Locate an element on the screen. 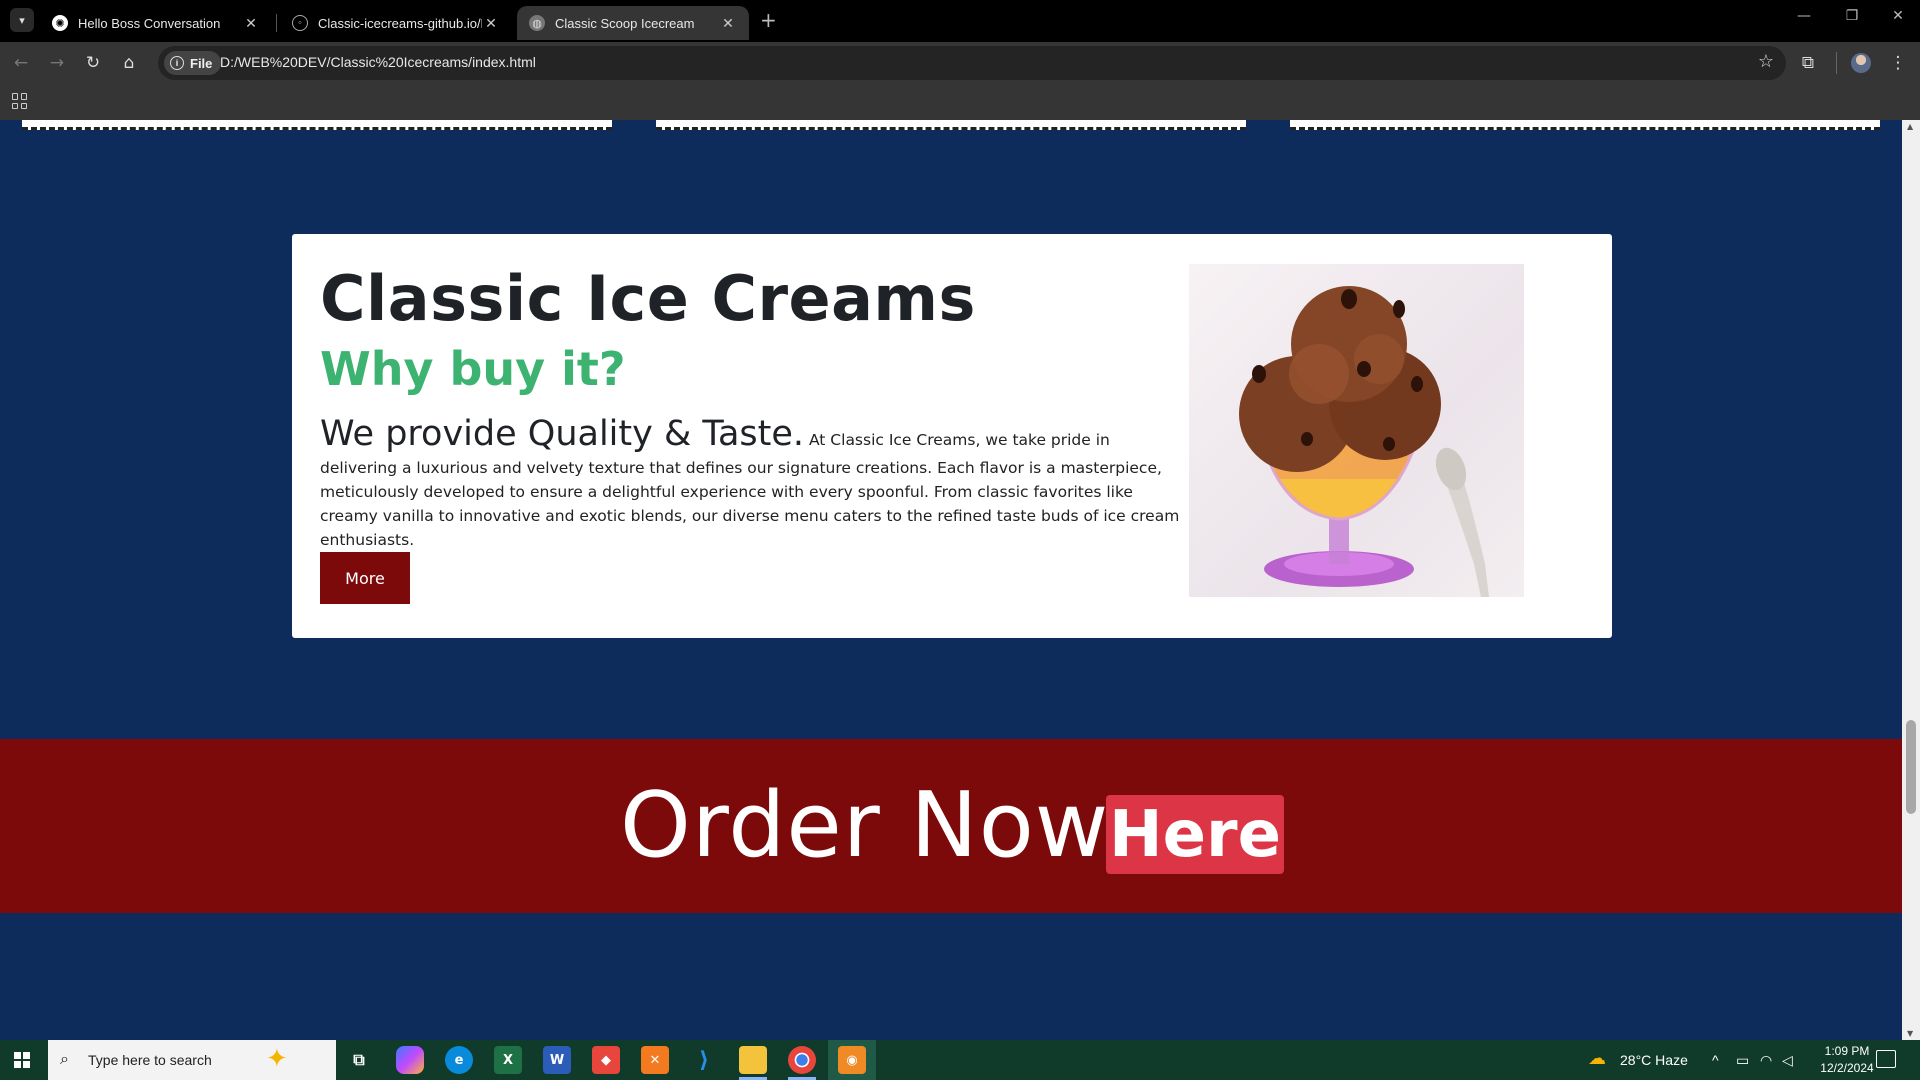  clock-time: 1:09 PM is located at coordinates (1847, 1051).